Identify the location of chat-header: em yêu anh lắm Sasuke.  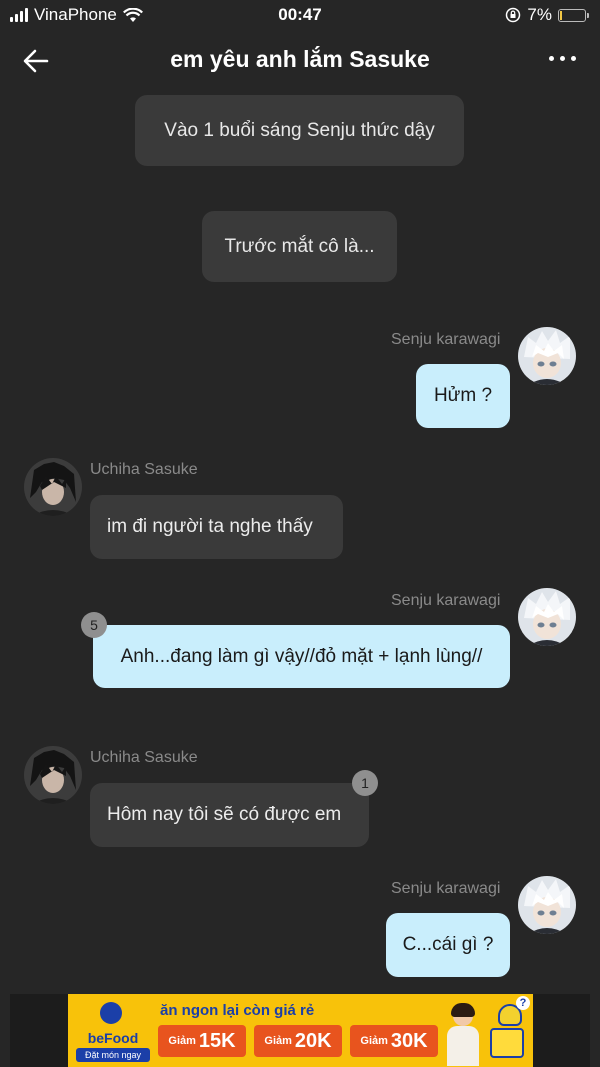
(300, 61).